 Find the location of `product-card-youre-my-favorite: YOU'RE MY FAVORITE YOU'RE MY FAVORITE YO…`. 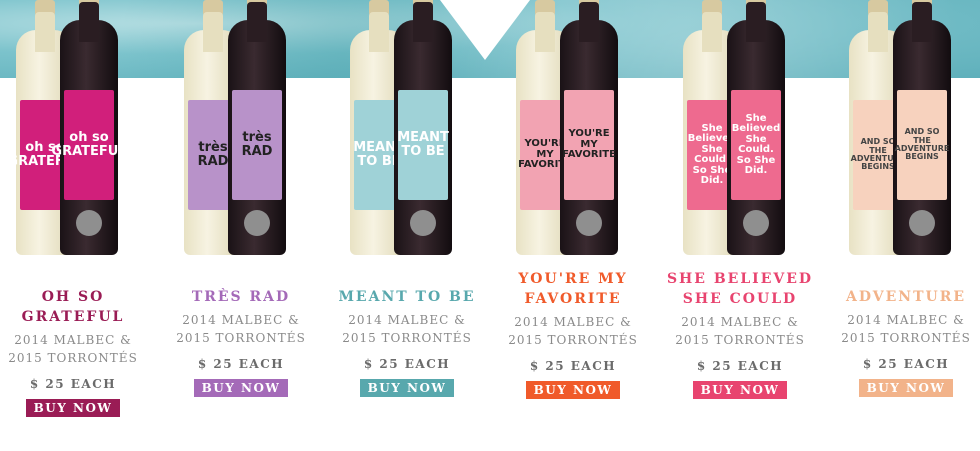

product-card-youre-my-favorite: YOU'RE MY FAVORITE YOU'RE MY FAVORITE YO… is located at coordinates (573, 199).